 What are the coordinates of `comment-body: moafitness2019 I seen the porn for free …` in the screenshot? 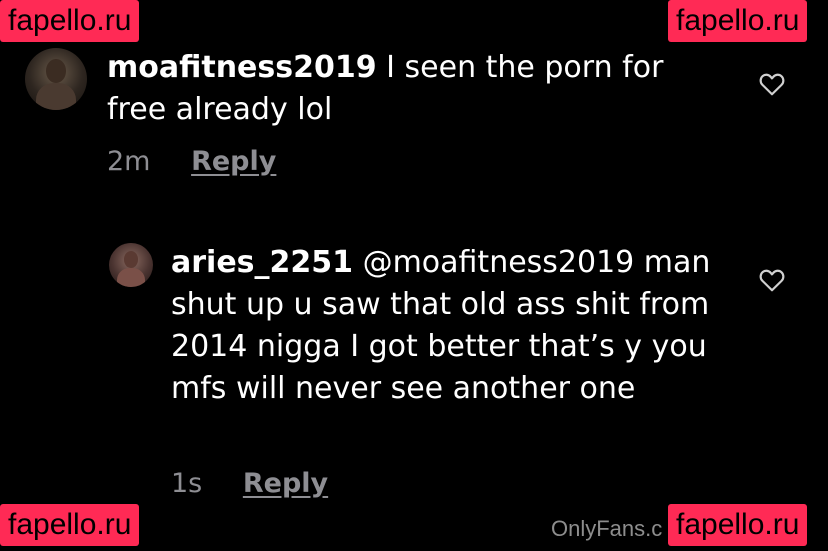 It's located at (417, 89).